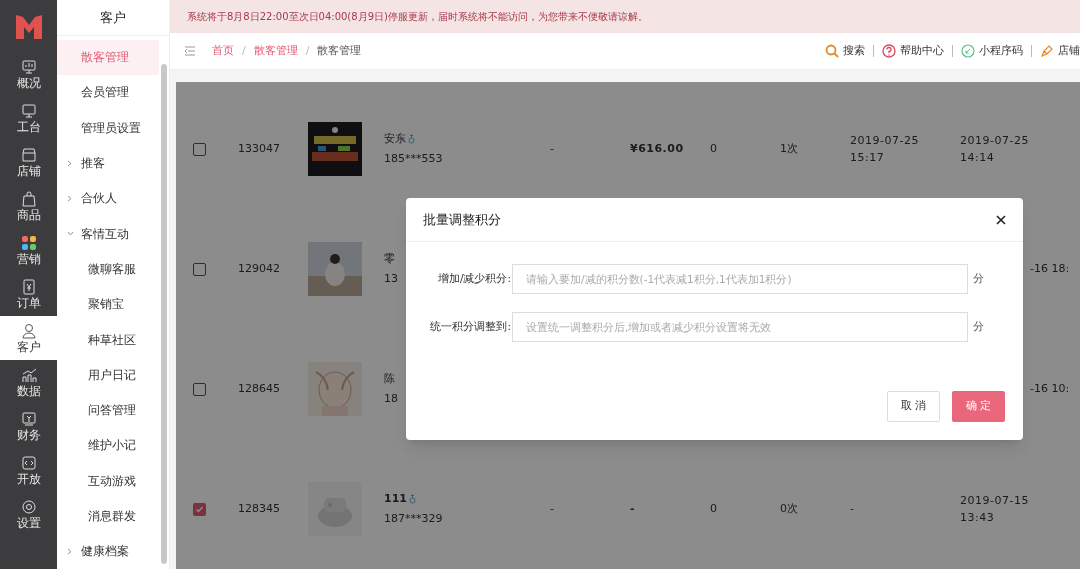  What do you see at coordinates (1047, 51) in the screenshot?
I see `pen-icon` at bounding box center [1047, 51].